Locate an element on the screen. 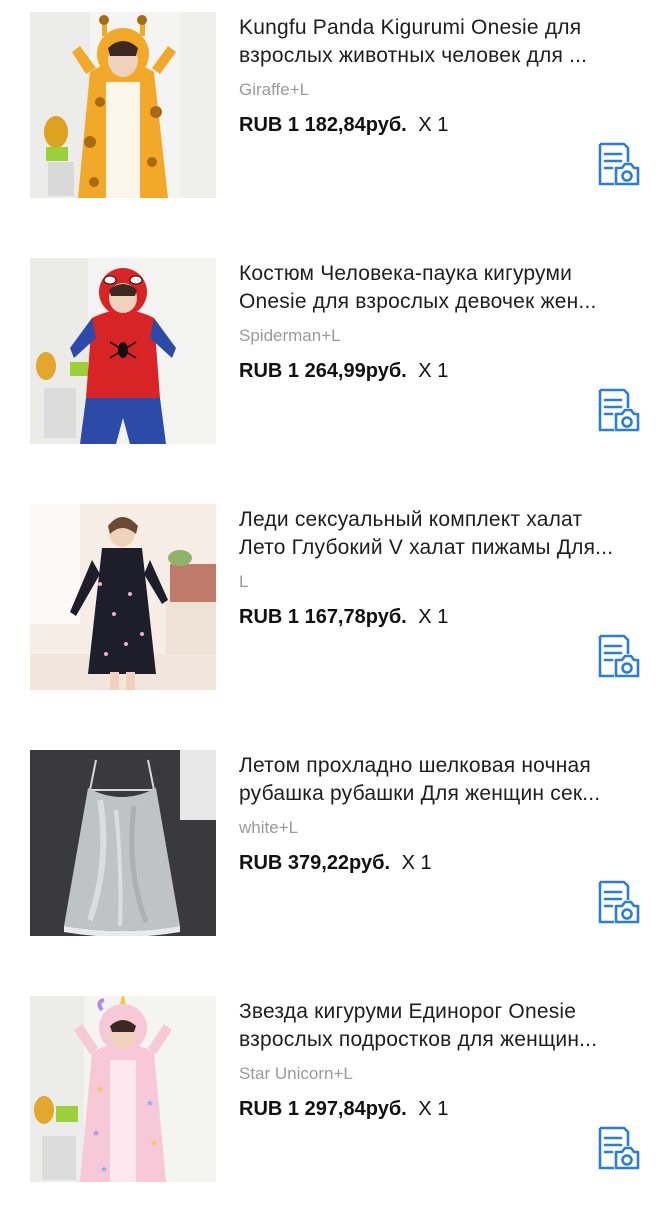 The height and width of the screenshot is (1230, 671). silk-nightgown-photo is located at coordinates (123, 843).